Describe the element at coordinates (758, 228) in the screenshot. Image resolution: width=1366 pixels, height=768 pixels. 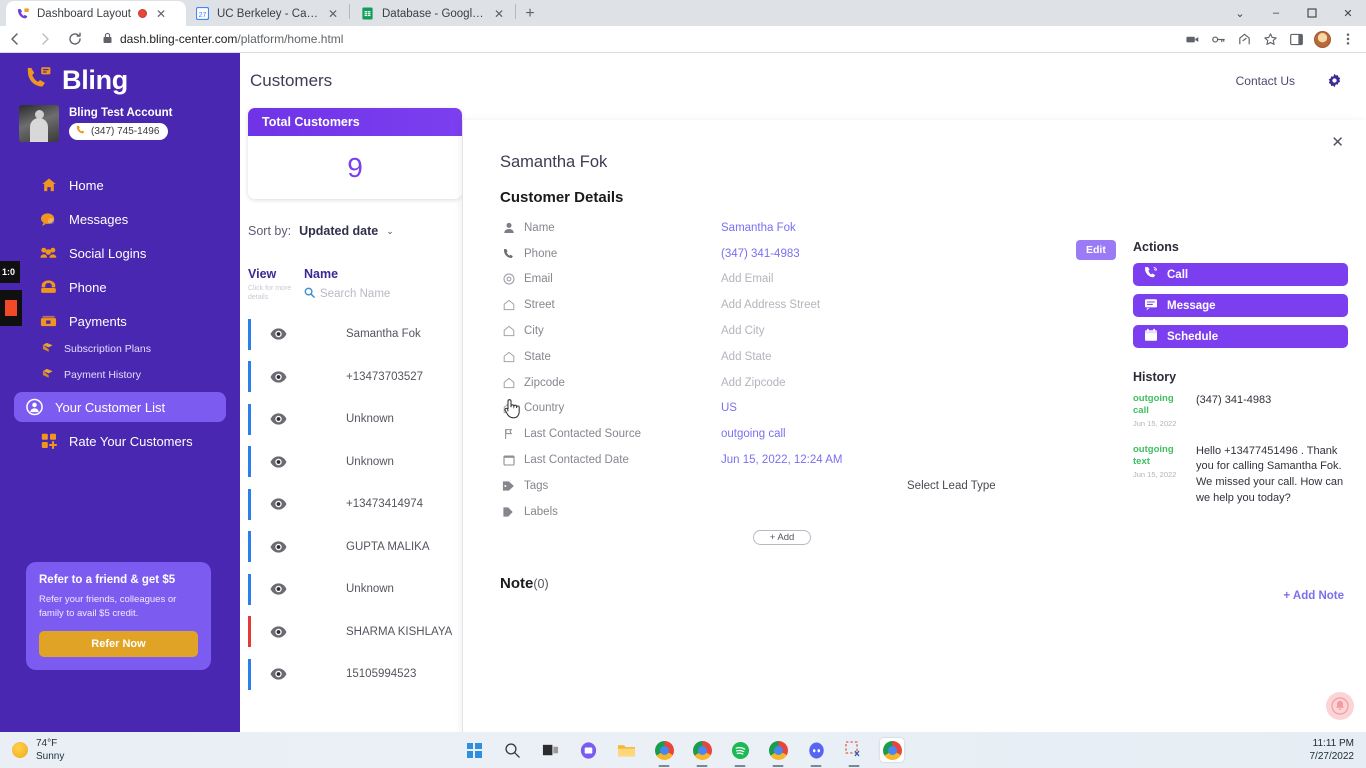
I see `field-value: Samantha Fok` at that location.